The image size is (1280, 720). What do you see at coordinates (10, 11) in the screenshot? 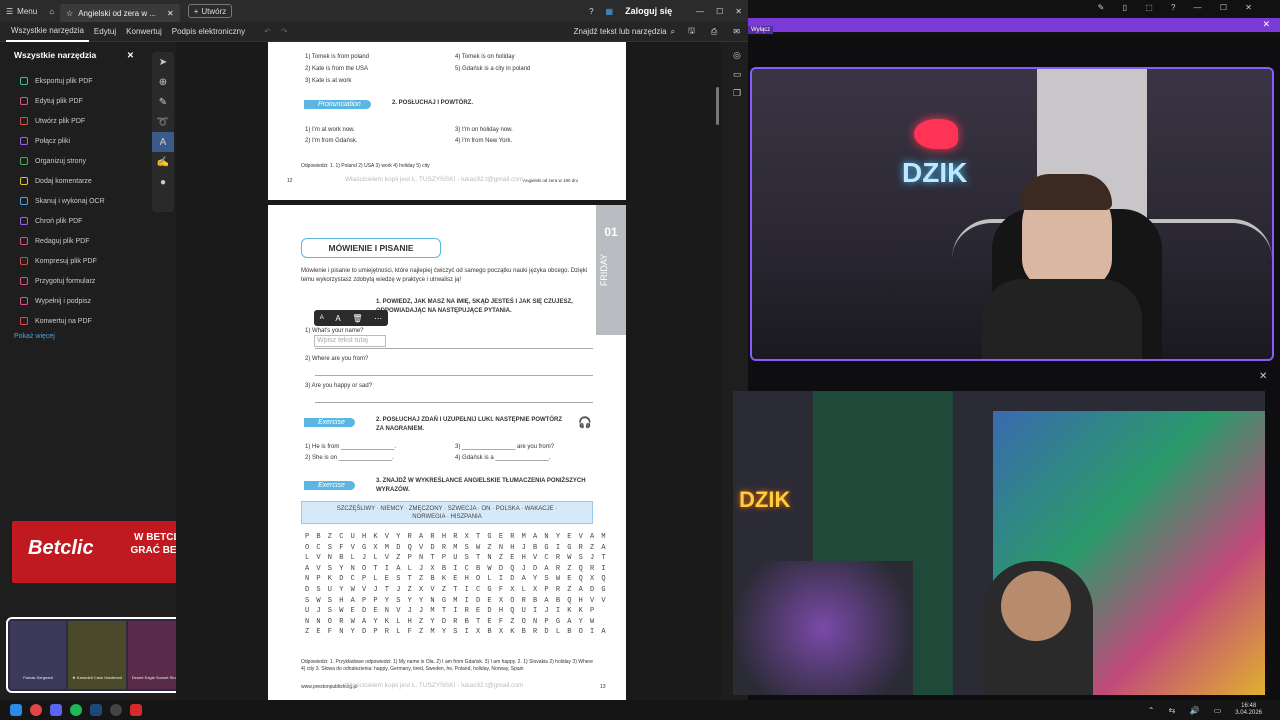
I see `hamburger-icon: ☰` at bounding box center [10, 11].